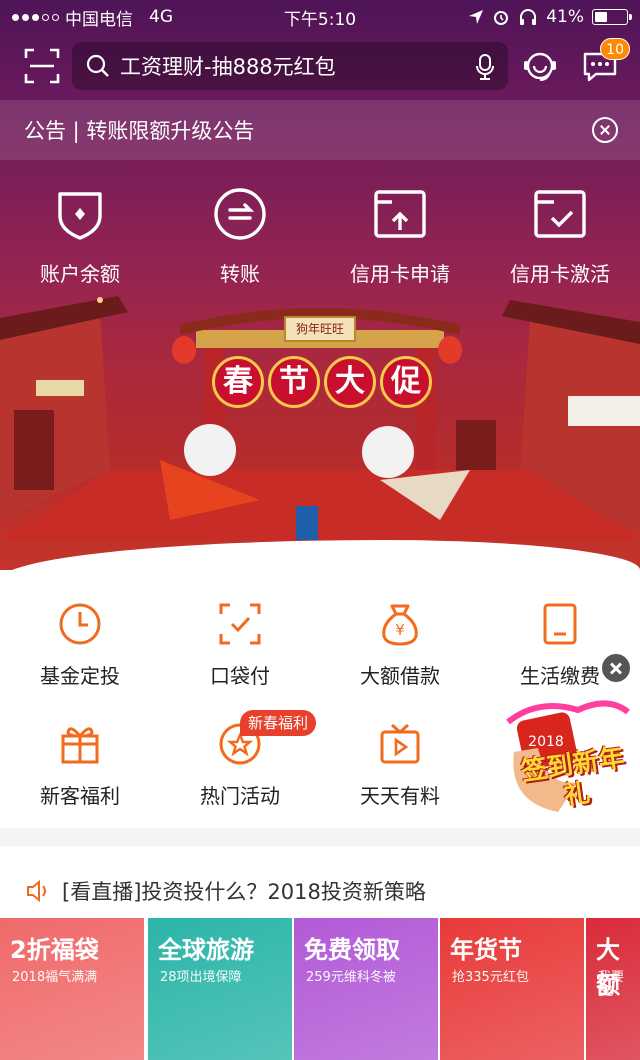 Image resolution: width=640 pixels, height=1060 pixels. What do you see at coordinates (80, 645) in the screenshot?
I see `service-fund-investment: 基金定投` at bounding box center [80, 645].